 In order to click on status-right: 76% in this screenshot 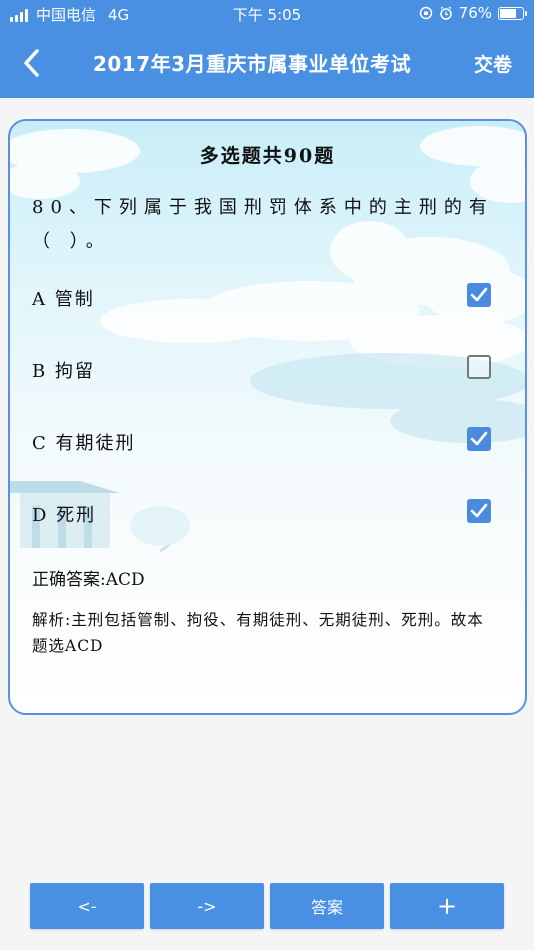, I will do `click(473, 13)`.